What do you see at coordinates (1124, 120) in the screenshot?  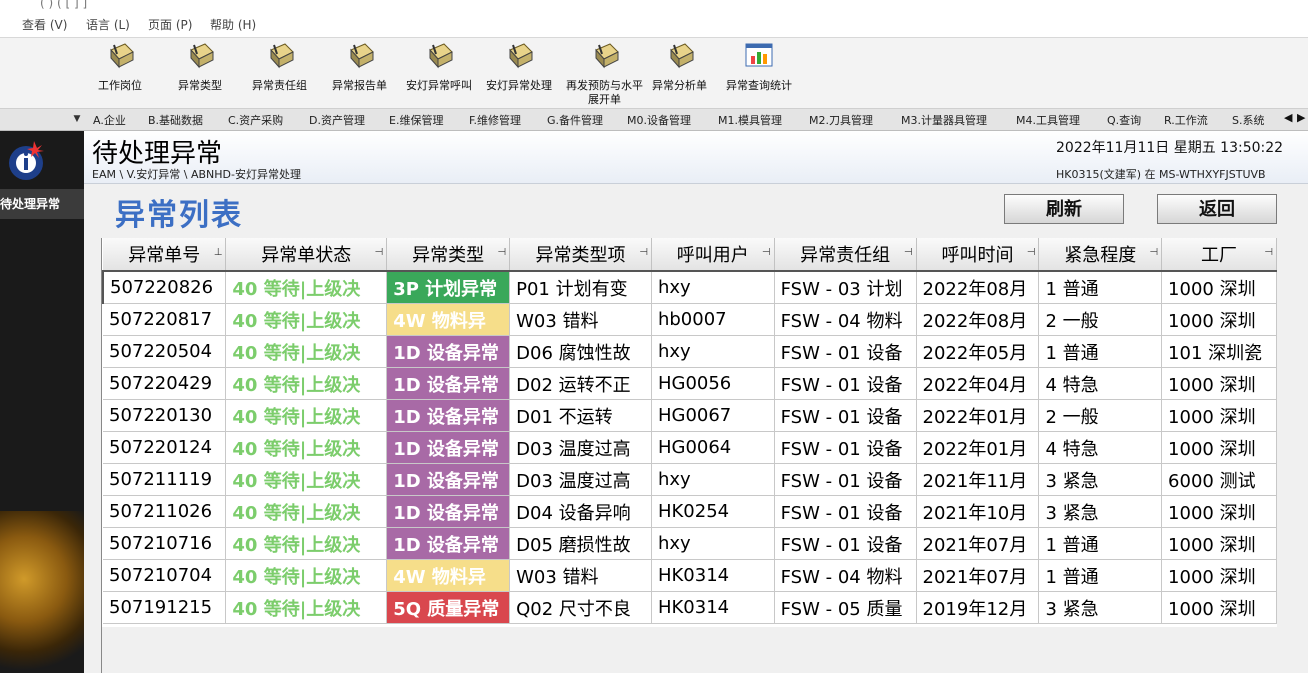 I see `module-tab: Q.查询` at bounding box center [1124, 120].